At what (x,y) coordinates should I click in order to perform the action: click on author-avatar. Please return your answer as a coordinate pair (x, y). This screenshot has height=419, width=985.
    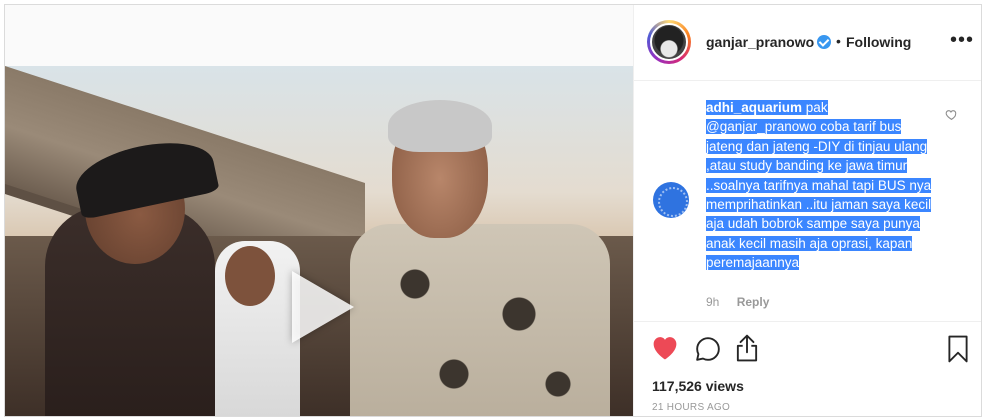
    Looking at the image, I should click on (669, 42).